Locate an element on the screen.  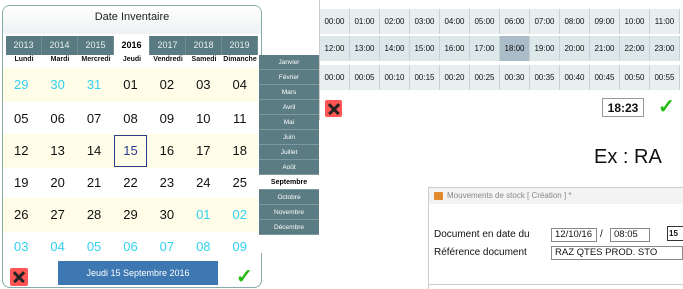
minute-cell: 00:45 is located at coordinates (605, 77).